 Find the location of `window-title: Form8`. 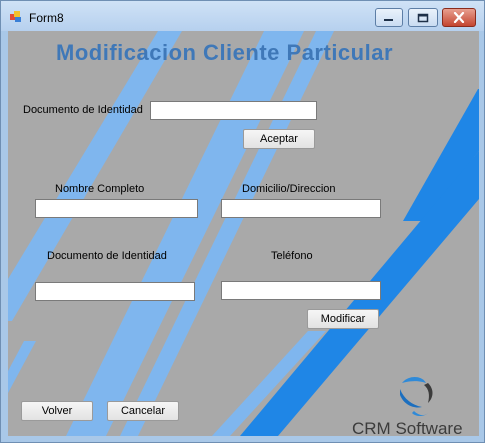

window-title: Form8 is located at coordinates (46, 18).